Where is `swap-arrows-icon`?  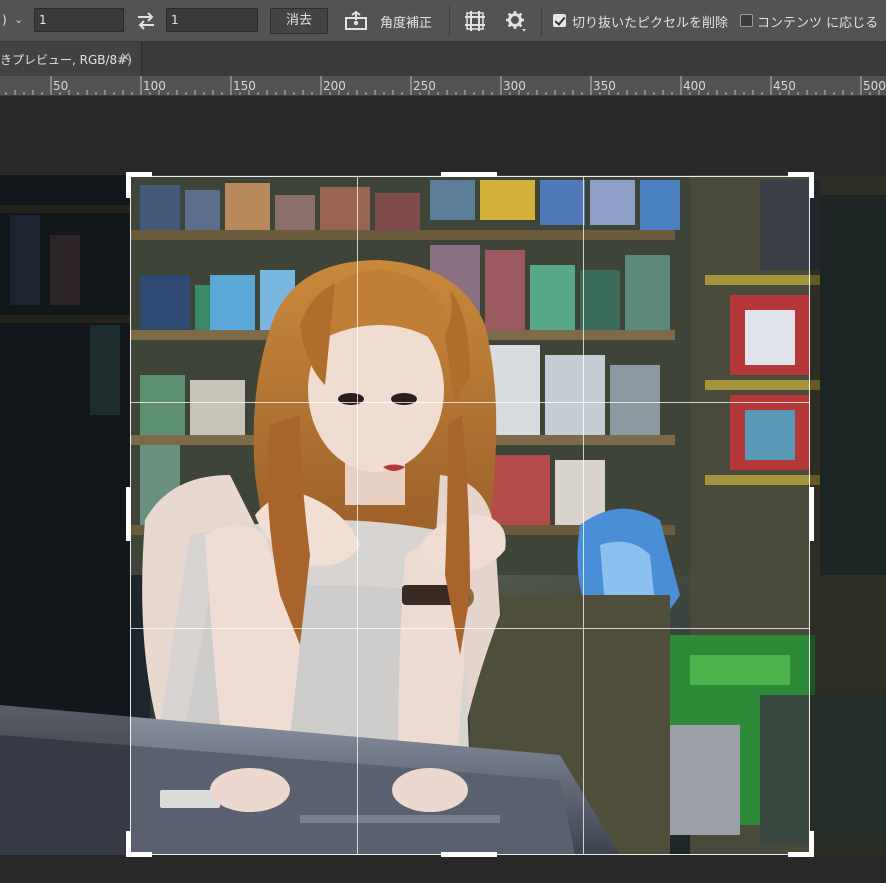 swap-arrows-icon is located at coordinates (146, 21).